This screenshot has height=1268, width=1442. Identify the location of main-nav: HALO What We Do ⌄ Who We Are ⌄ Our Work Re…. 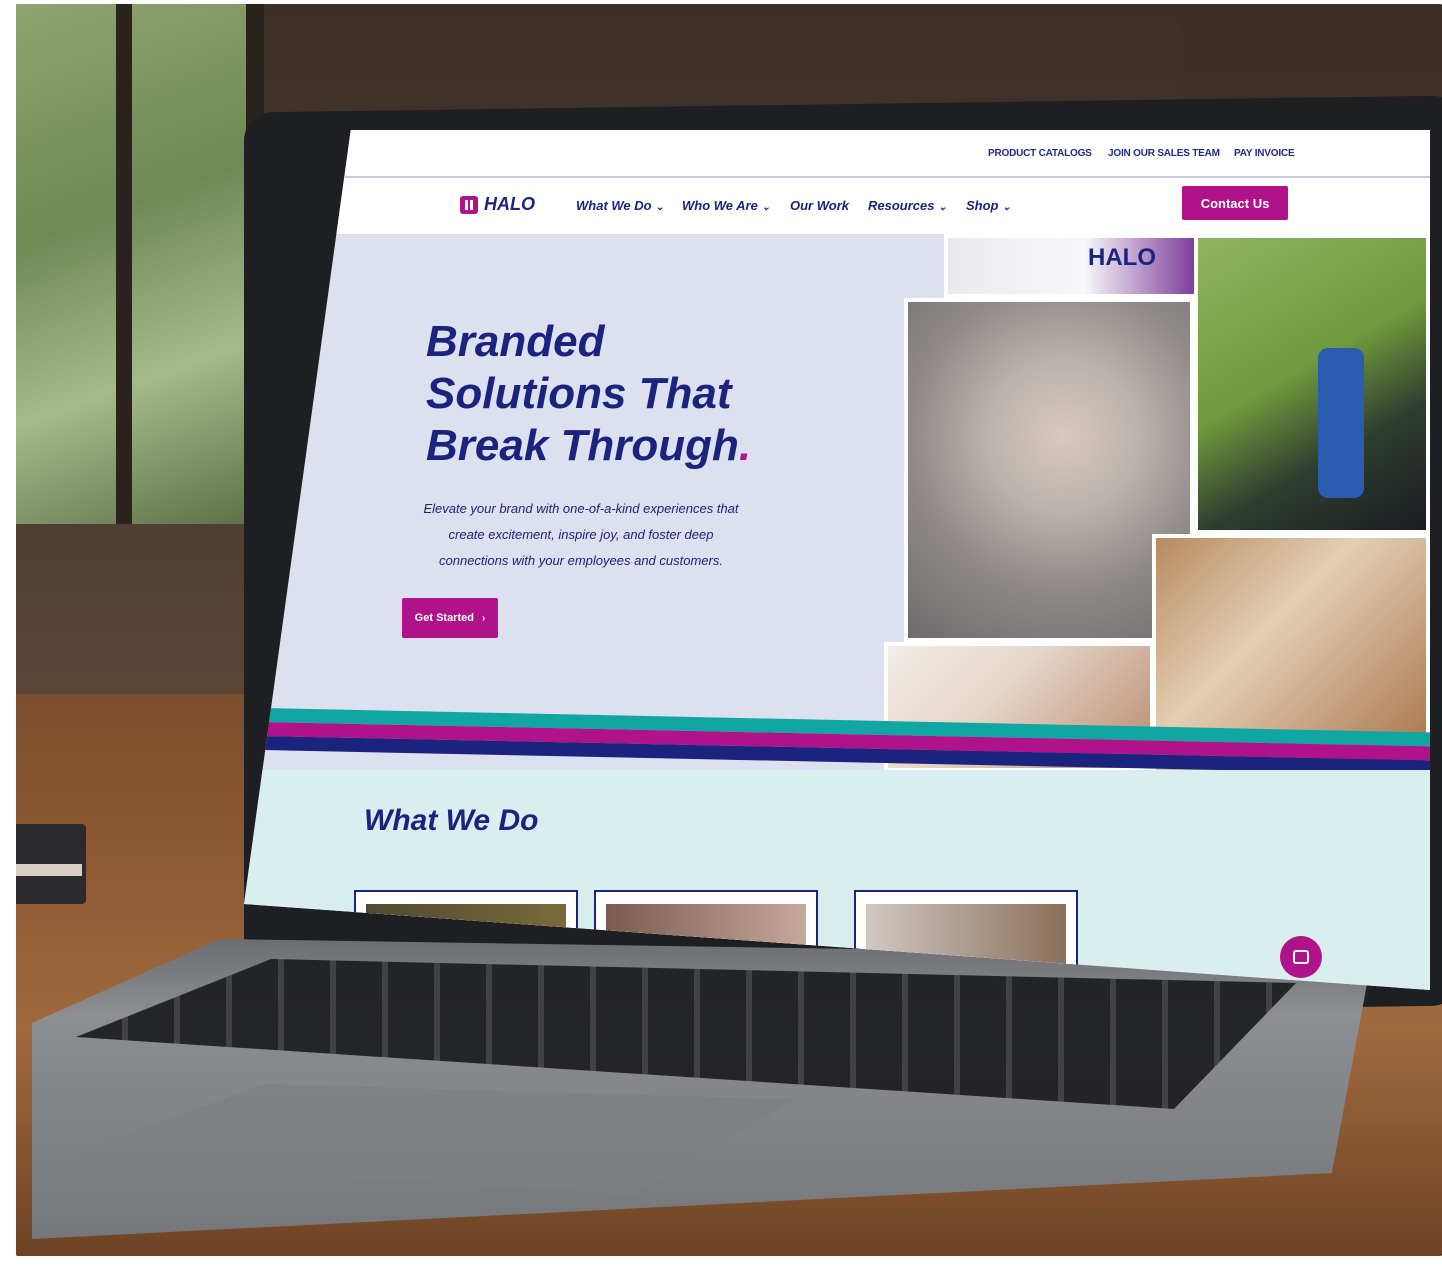
(837, 206).